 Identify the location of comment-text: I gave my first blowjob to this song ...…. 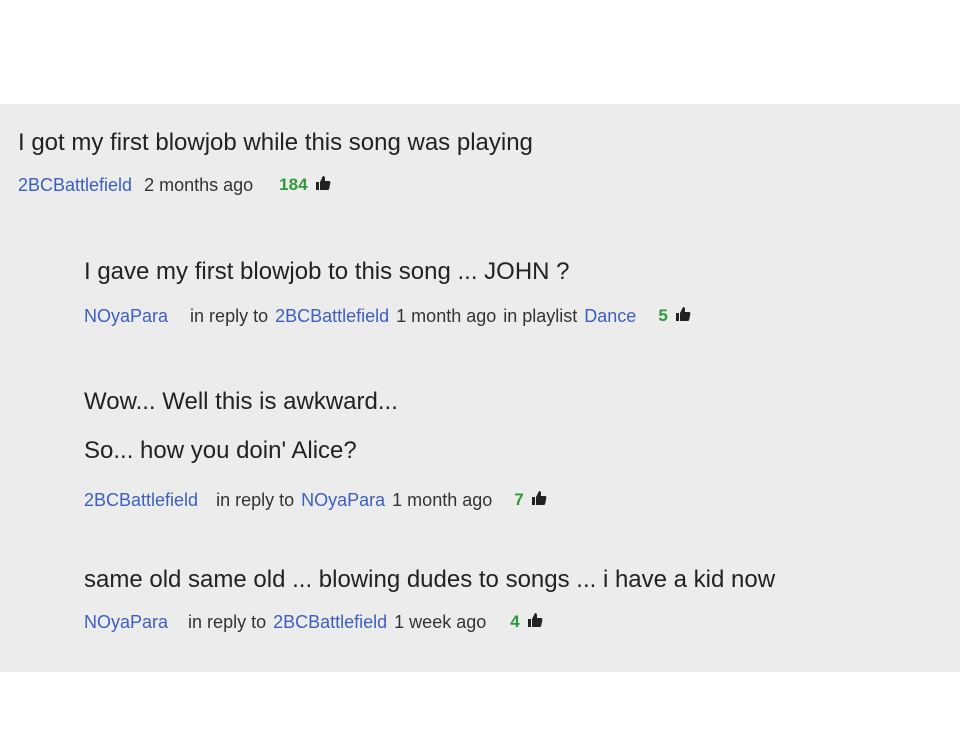
(327, 271).